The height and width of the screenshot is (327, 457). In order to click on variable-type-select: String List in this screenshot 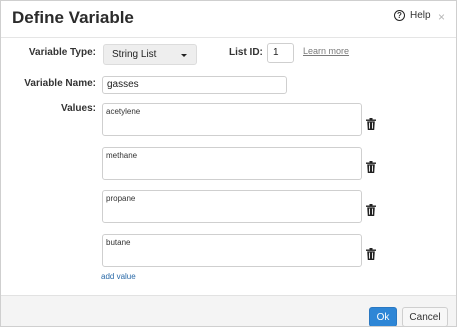, I will do `click(150, 54)`.